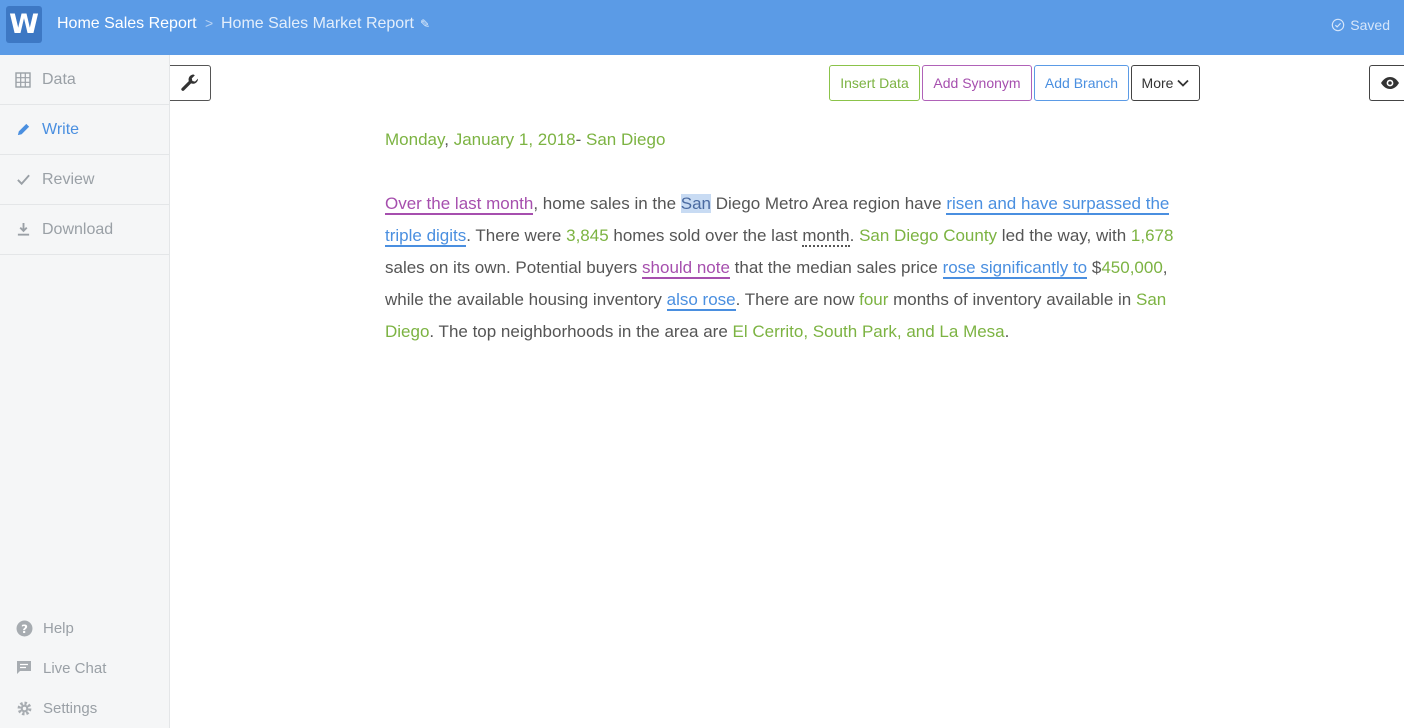 The height and width of the screenshot is (728, 1404). I want to click on download-icon, so click(23, 230).